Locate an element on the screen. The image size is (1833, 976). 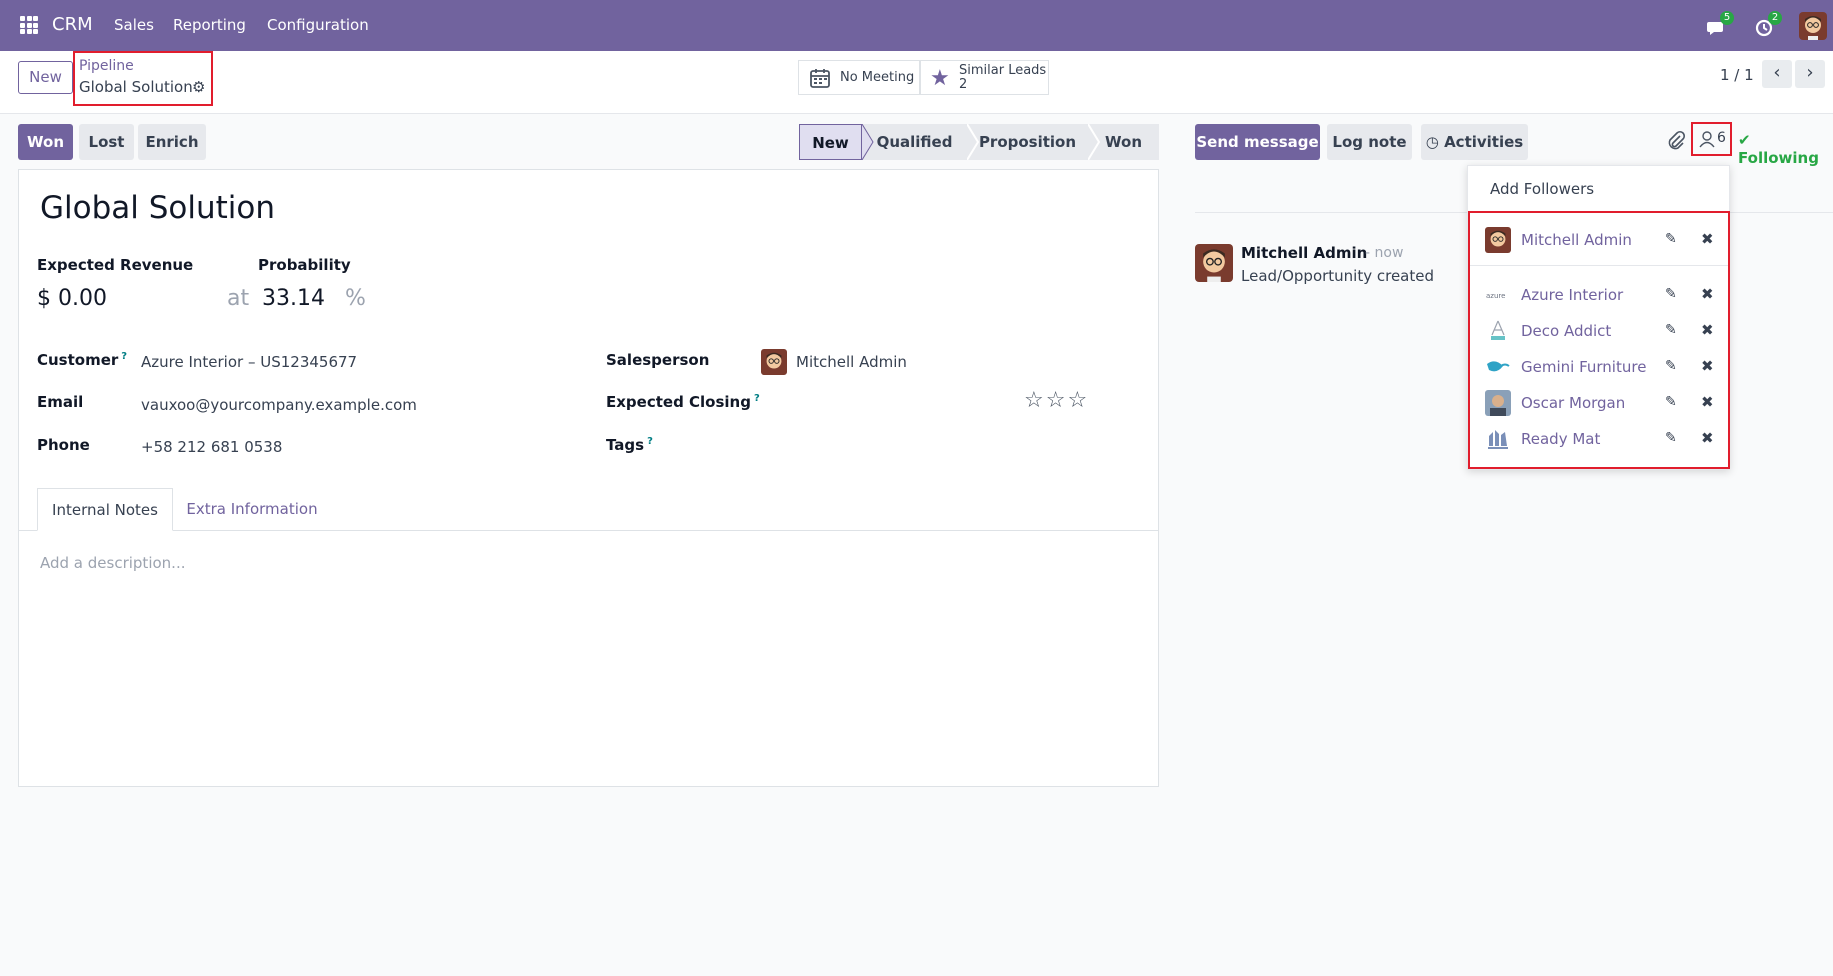
enrich-button: Enrich is located at coordinates (172, 142).